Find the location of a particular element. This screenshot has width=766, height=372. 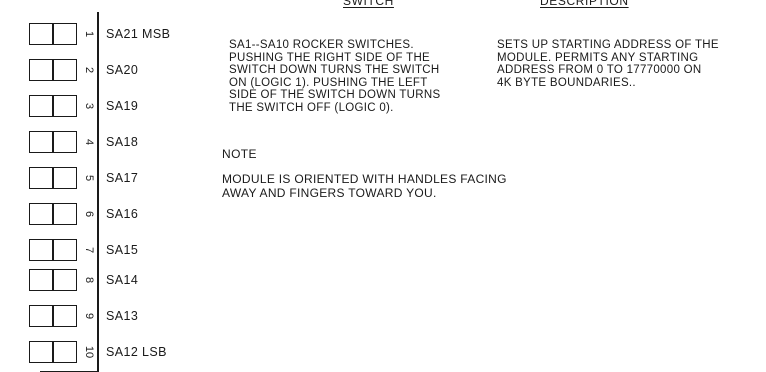

switch-row: 2 SA20 is located at coordinates (100, 68).